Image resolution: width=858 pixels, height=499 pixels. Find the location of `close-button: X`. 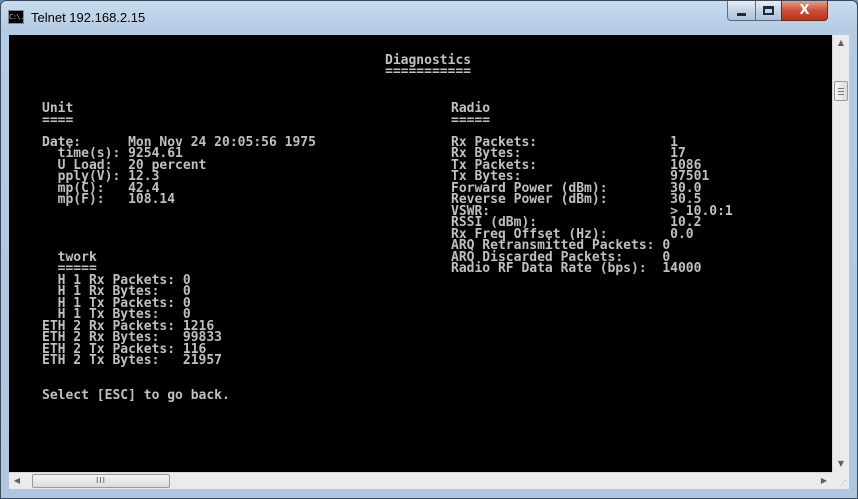

close-button: X is located at coordinates (804, 11).